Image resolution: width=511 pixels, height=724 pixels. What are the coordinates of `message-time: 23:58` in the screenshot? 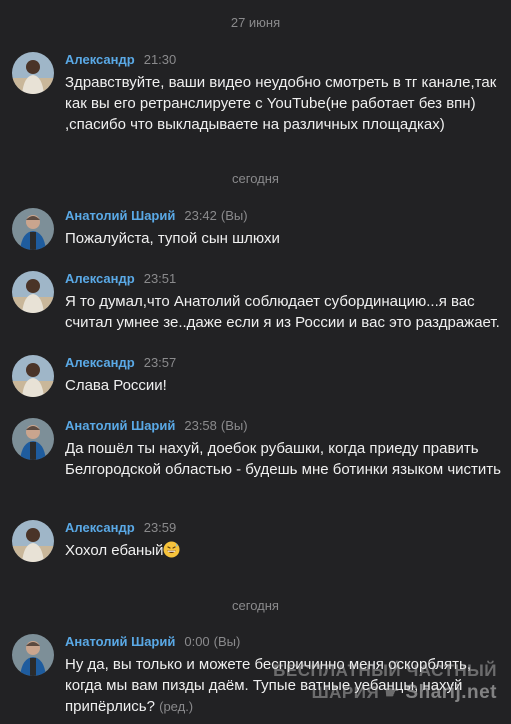 It's located at (200, 425).